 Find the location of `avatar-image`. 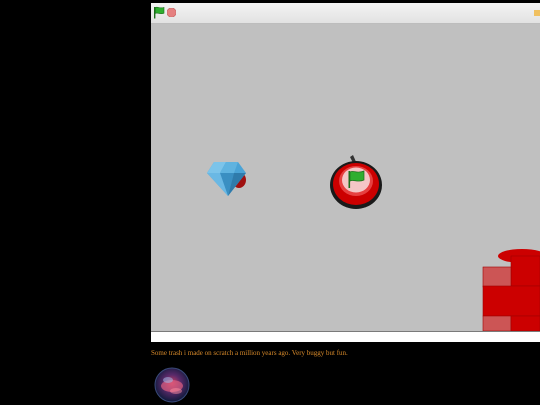

avatar-image is located at coordinates (172, 385).